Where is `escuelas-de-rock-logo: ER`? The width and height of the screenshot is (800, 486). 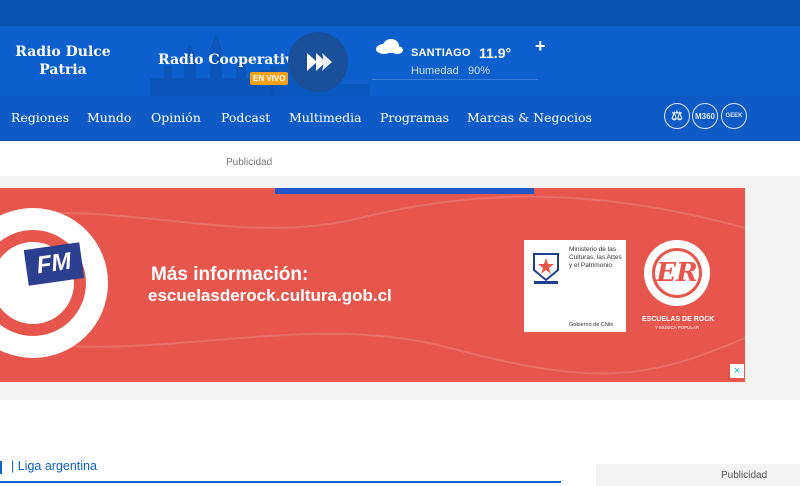 escuelas-de-rock-logo: ER is located at coordinates (677, 273).